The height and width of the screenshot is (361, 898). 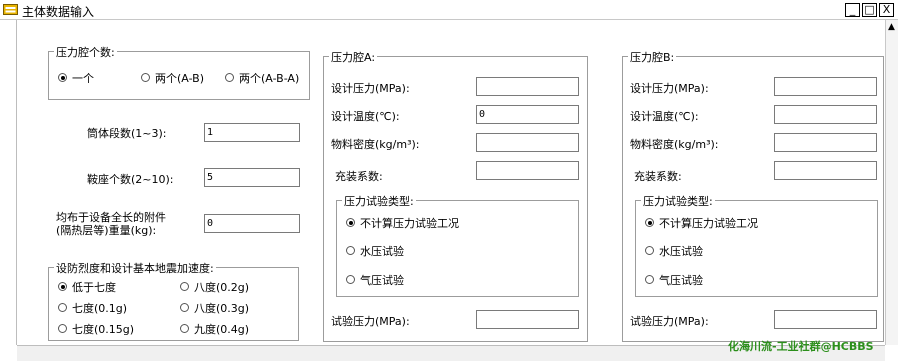 What do you see at coordinates (678, 201) in the screenshot?
I see `chamber-b-test-type-legend: 压力试验类型:` at bounding box center [678, 201].